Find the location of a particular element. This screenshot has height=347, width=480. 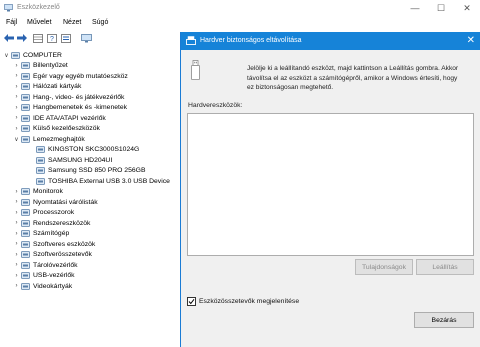

tree-category: › Nyomtatási várólisták is located at coordinates (55, 202).